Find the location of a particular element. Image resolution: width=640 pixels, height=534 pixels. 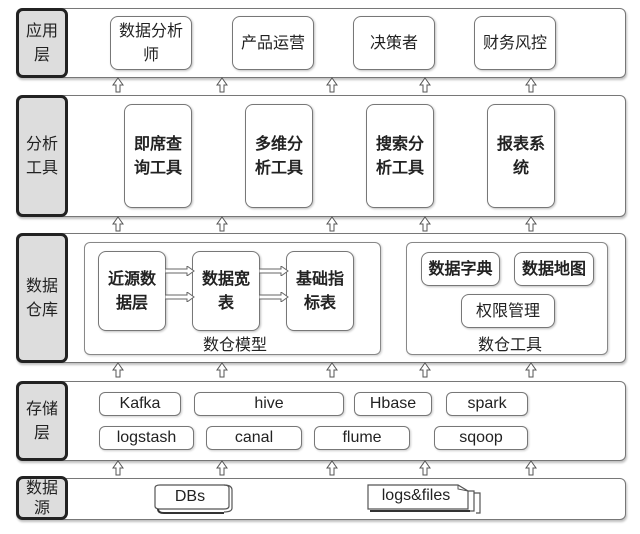

box-line: 财务风控 is located at coordinates (514, 42).